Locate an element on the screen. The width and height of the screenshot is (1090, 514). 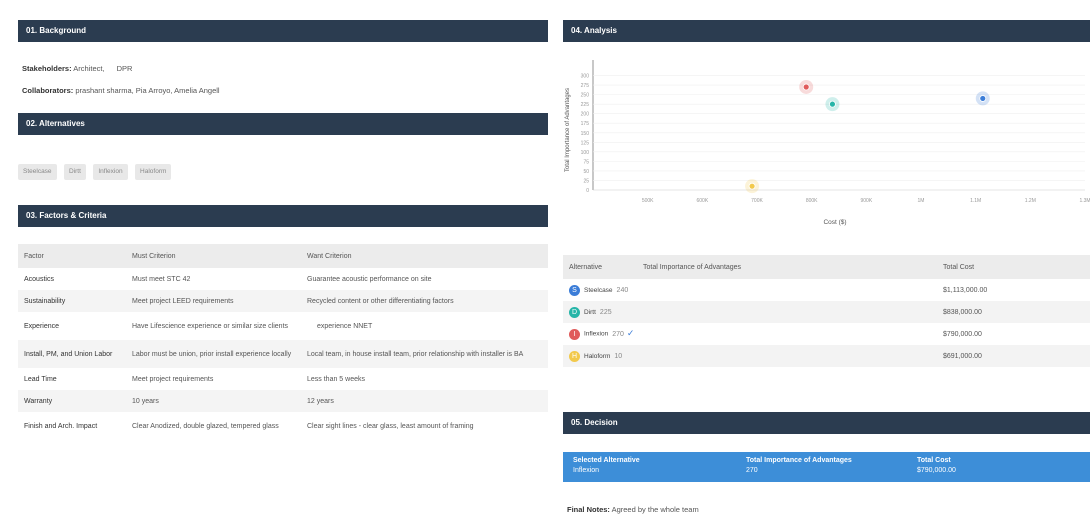
column-header-factor: Factor is located at coordinates (34, 256).